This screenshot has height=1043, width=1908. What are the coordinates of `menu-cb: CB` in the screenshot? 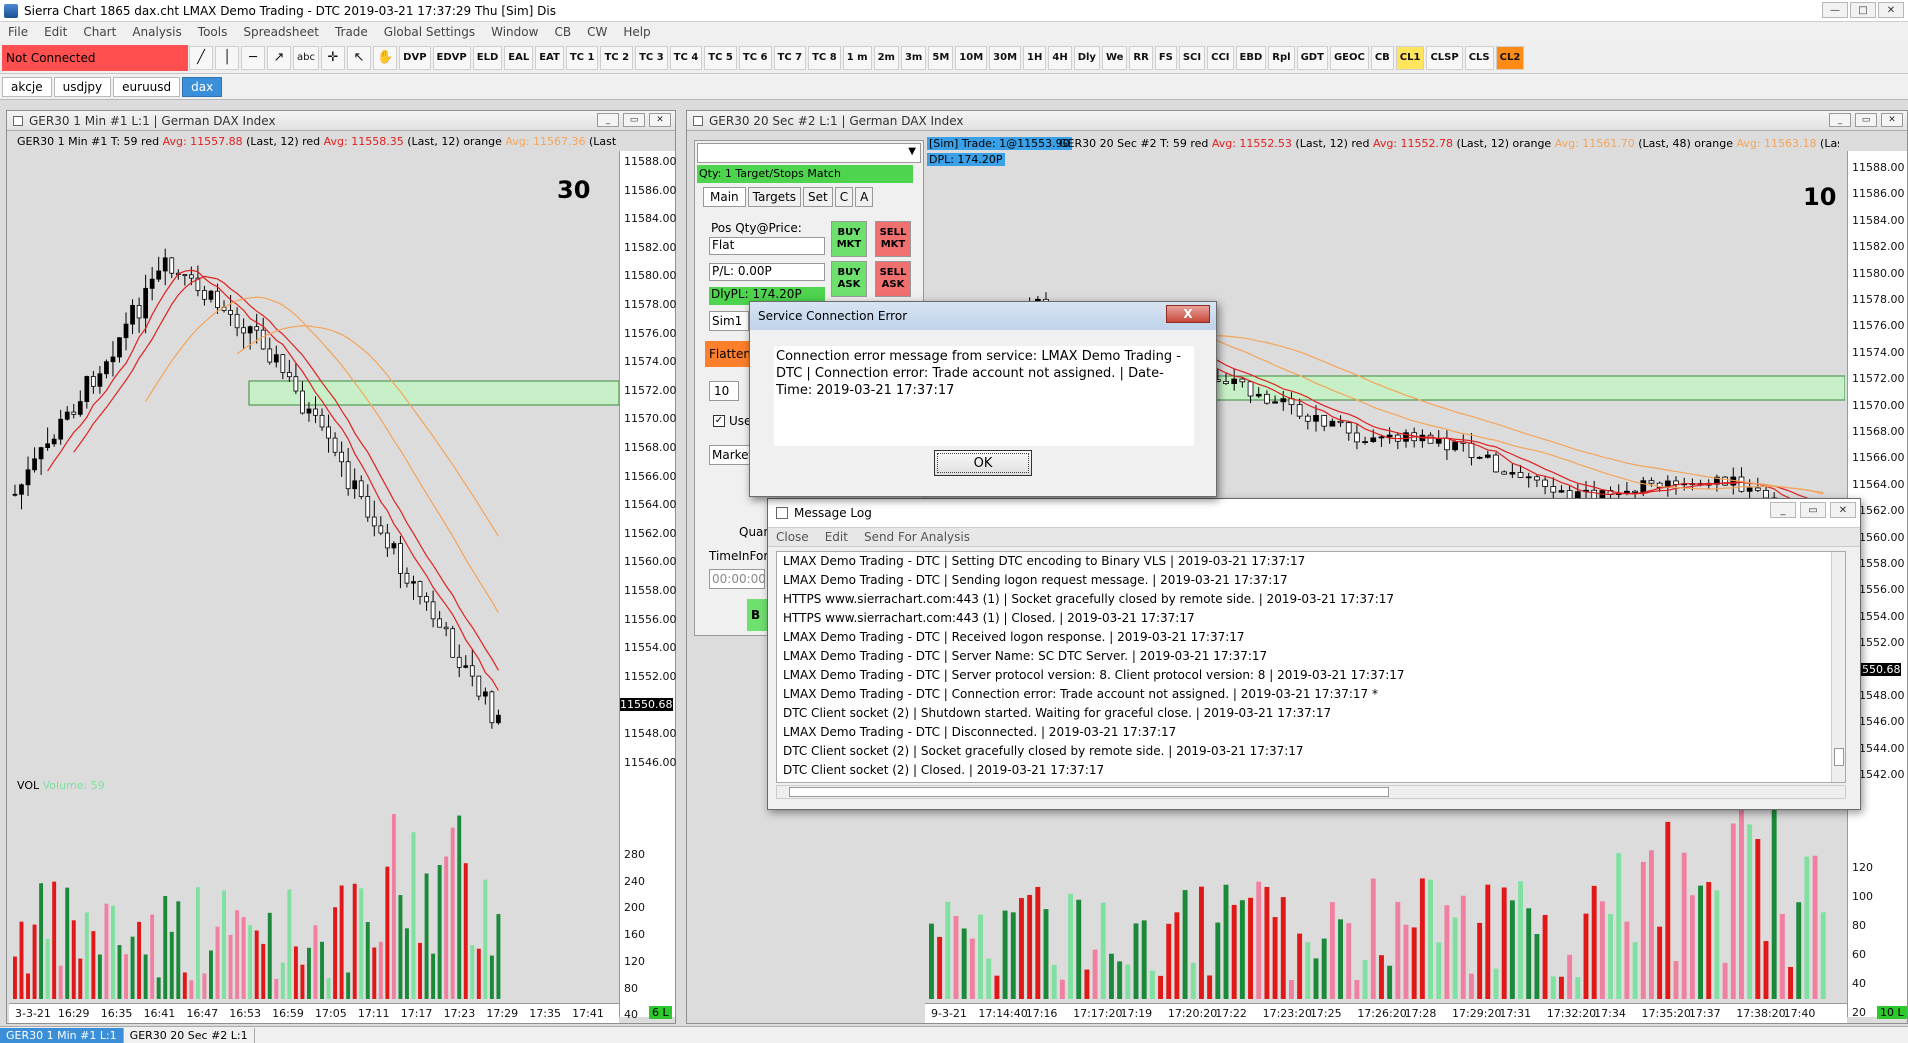 It's located at (562, 32).